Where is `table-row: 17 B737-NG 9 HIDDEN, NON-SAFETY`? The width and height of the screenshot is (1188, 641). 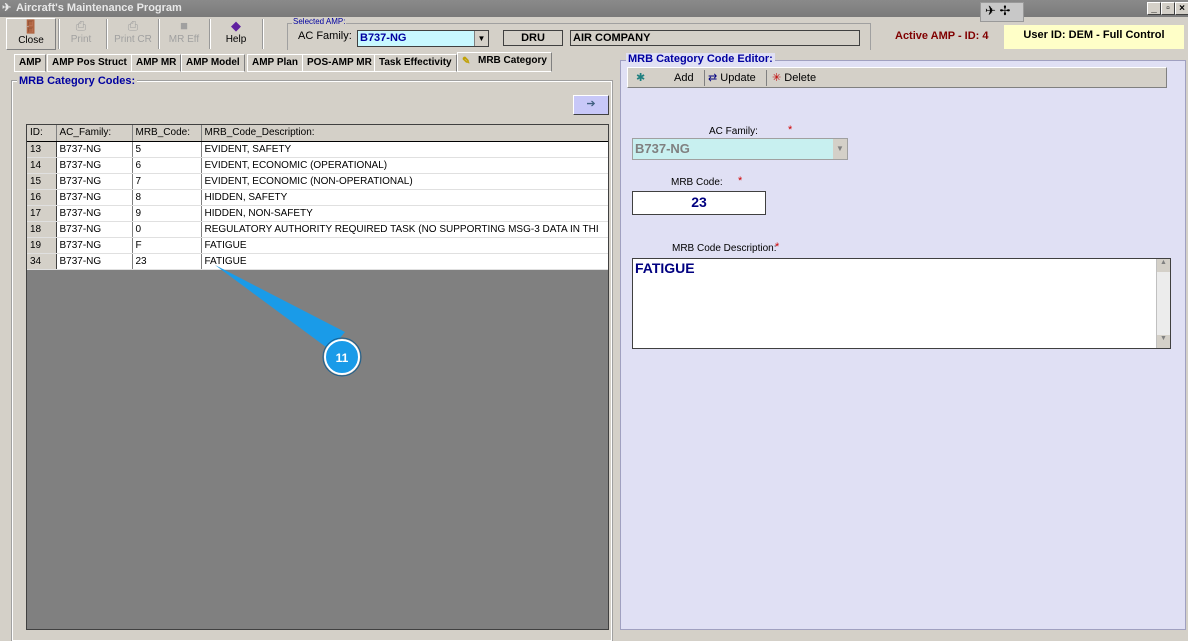
table-row: 17 B737-NG 9 HIDDEN, NON-SAFETY is located at coordinates (317, 213).